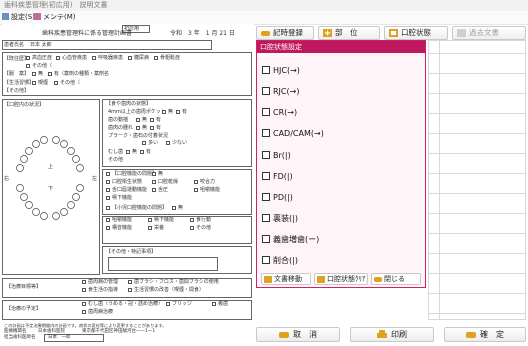 The width and height of the screenshot is (528, 346). I want to click on move-icon, so click(268, 279).